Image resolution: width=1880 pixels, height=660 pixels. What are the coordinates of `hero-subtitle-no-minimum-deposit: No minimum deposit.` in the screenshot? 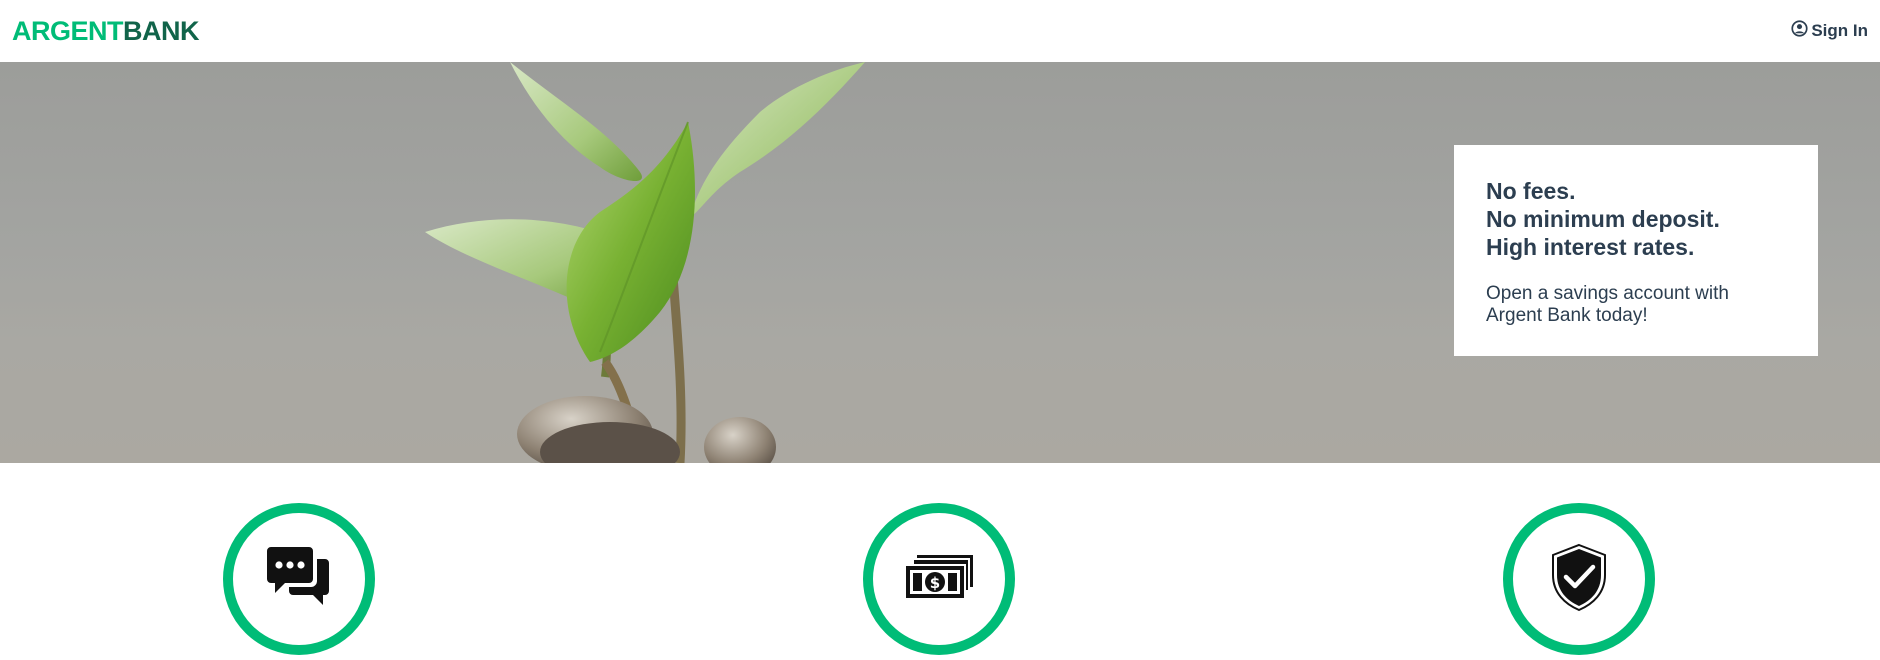 It's located at (1603, 219).